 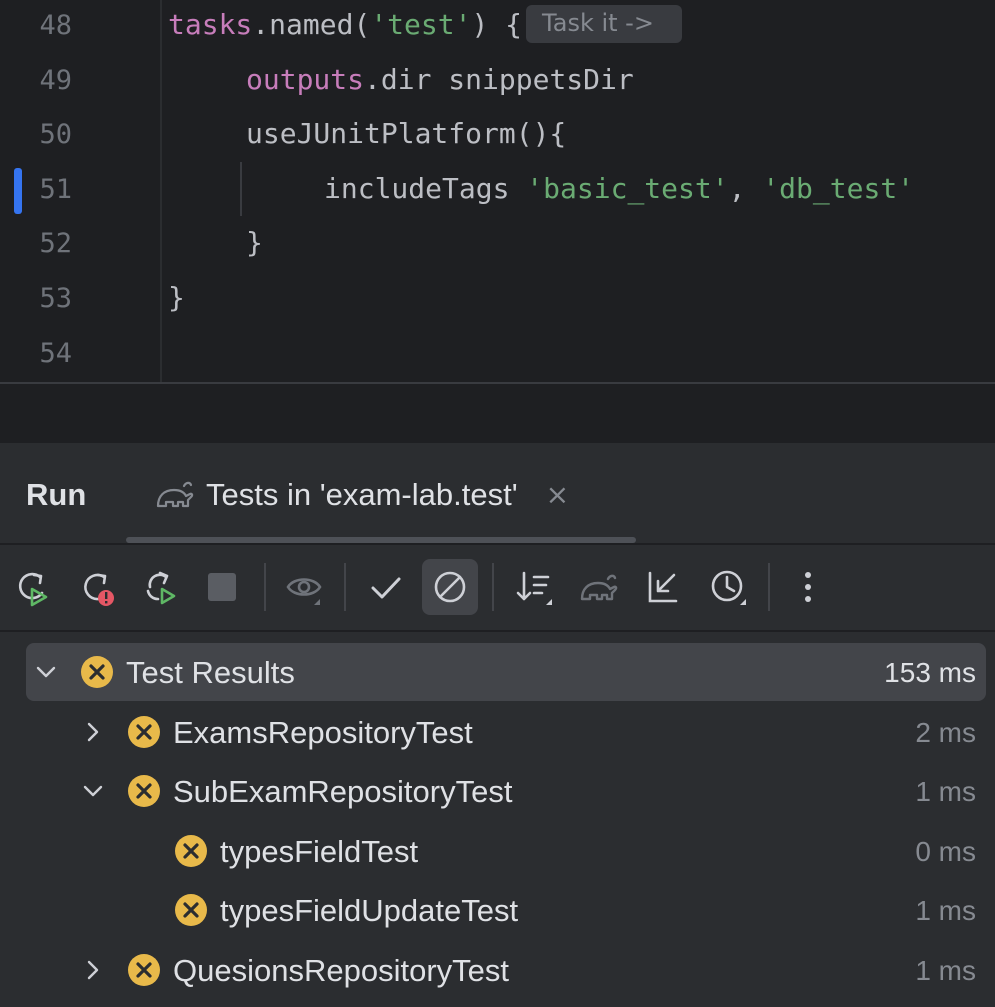 I want to click on code-token: ) {, so click(x=497, y=24).